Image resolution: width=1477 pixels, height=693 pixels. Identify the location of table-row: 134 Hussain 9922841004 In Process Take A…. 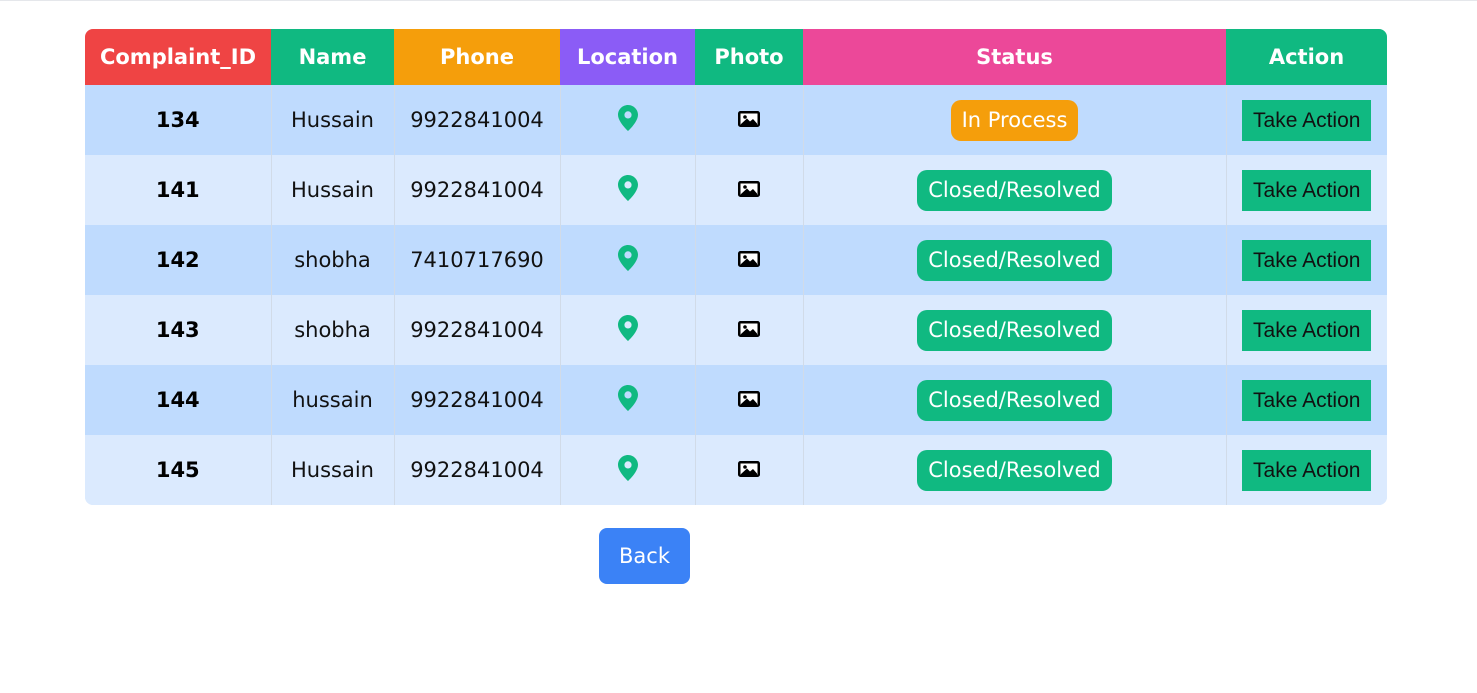
(736, 120).